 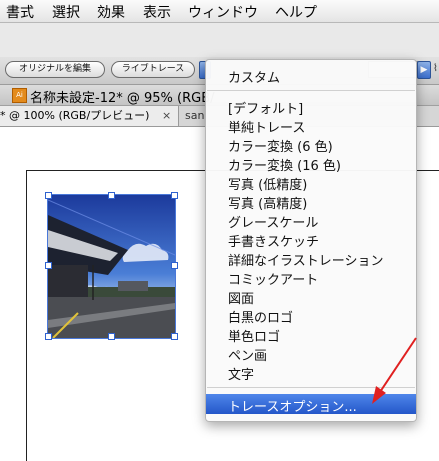 I want to click on menu-item-preset: 写真 (低精度), so click(x=267, y=183).